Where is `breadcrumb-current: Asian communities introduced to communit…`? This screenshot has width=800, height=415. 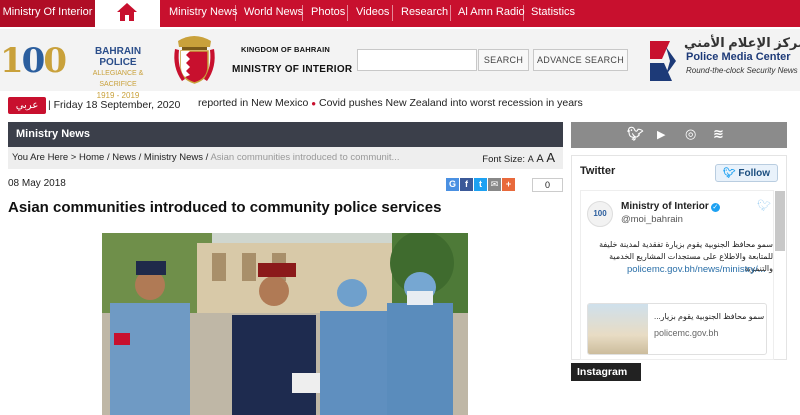
breadcrumb-current: Asian communities introduced to communit… is located at coordinates (305, 157).